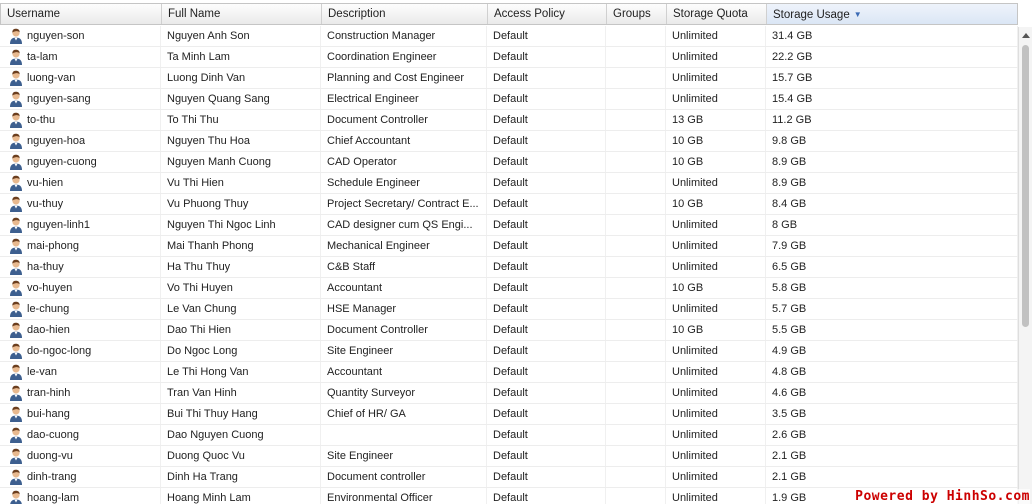 The height and width of the screenshot is (504, 1032). I want to click on username-text: to-thu, so click(41, 120).